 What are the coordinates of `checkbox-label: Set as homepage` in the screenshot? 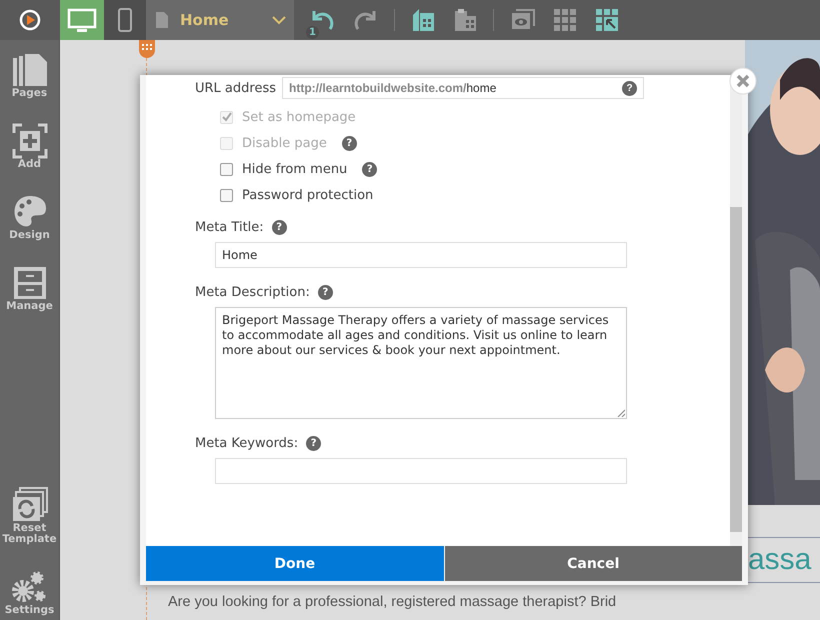 It's located at (299, 117).